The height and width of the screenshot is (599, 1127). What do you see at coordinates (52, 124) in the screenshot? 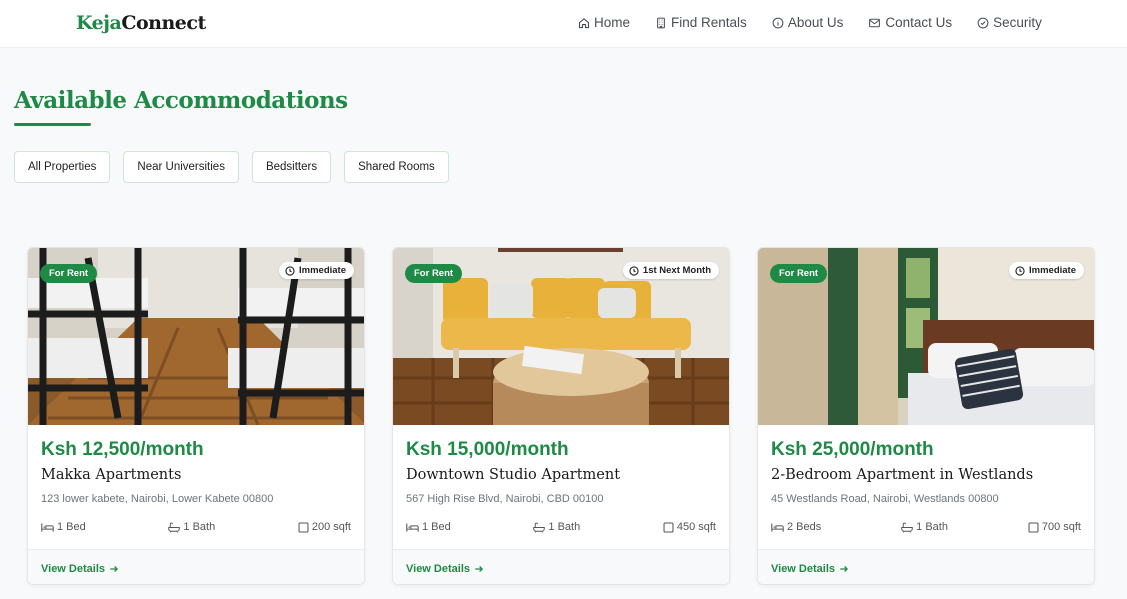
I see `title-underline` at bounding box center [52, 124].